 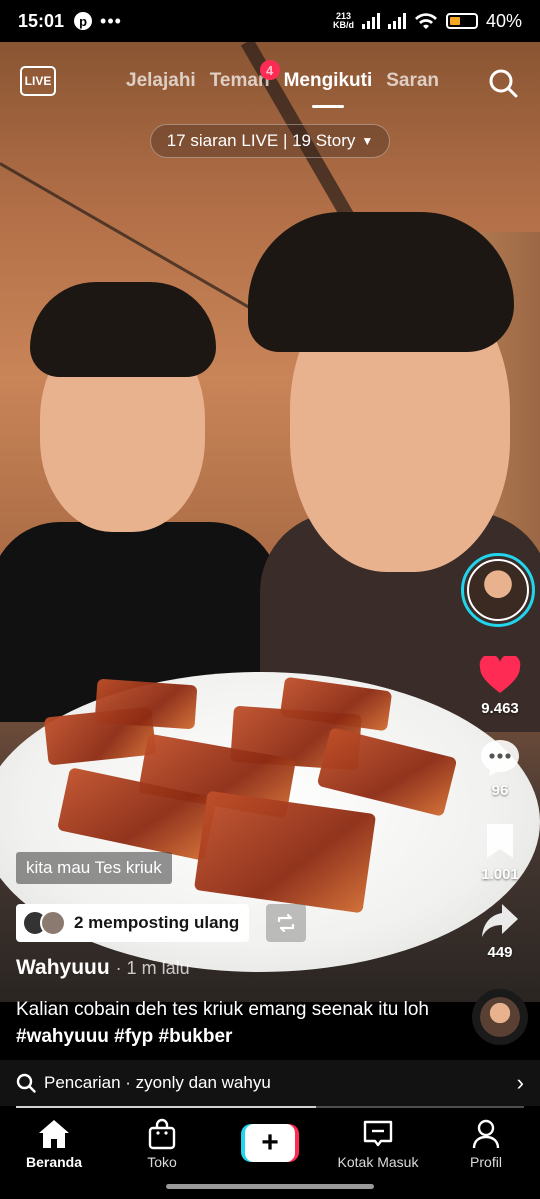 I want to click on comment-count: 96, so click(x=500, y=790).